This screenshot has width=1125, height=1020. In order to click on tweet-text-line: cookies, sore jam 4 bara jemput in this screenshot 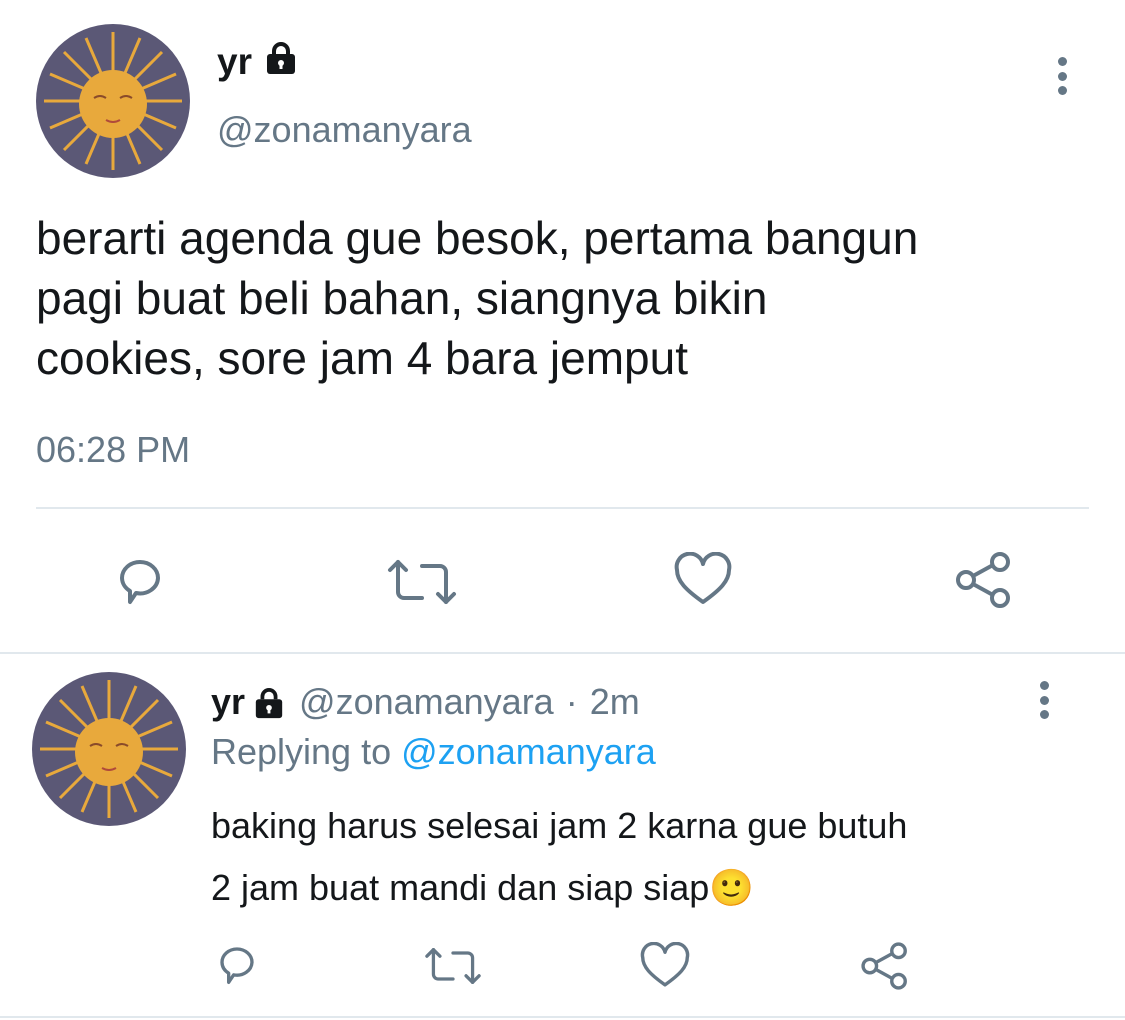, I will do `click(362, 358)`.